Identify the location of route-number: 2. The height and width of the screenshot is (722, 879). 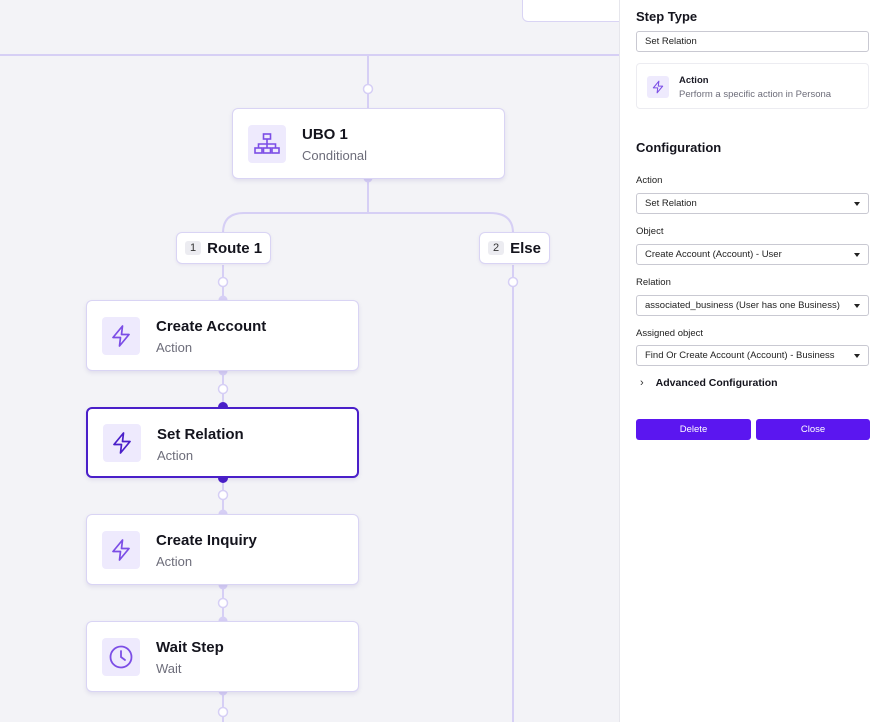
(496, 248).